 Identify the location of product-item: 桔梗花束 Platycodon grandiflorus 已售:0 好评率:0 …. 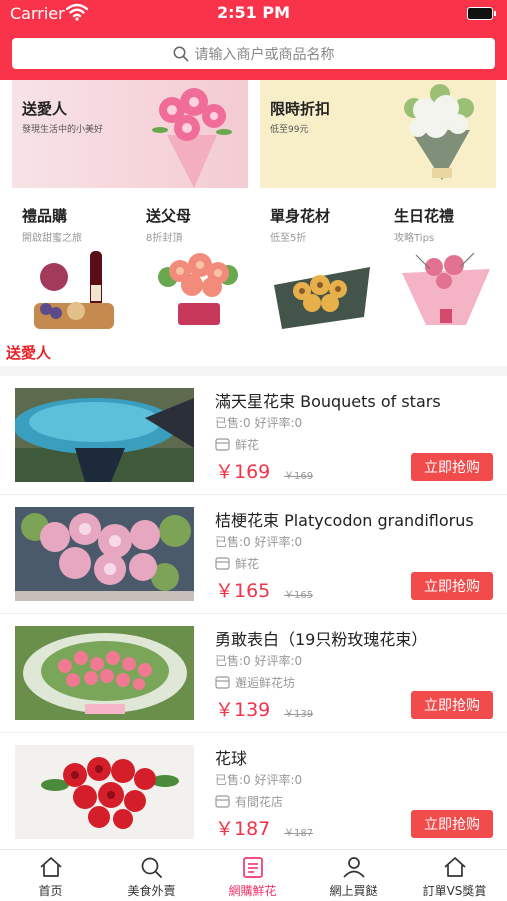
(253, 554).